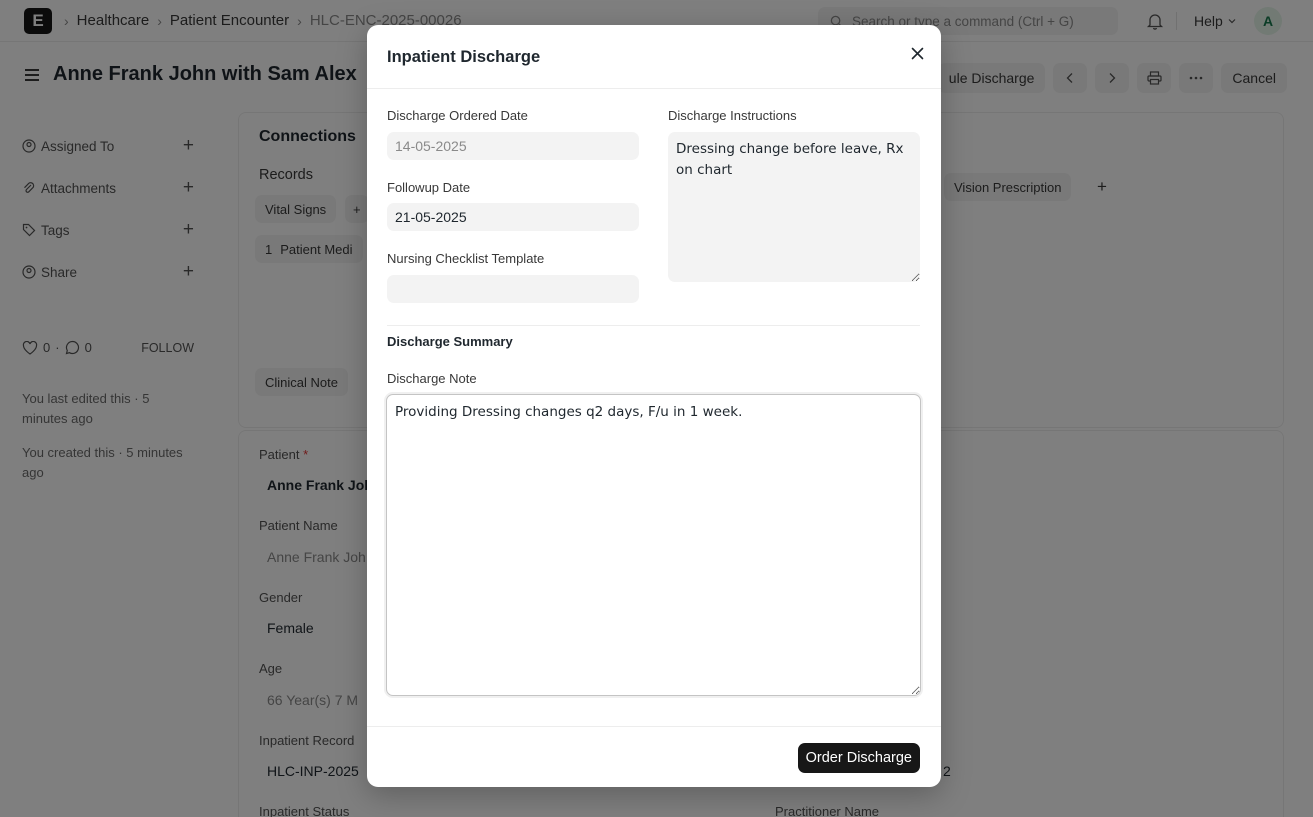  Describe the element at coordinates (432, 378) in the screenshot. I see `discharge-note-label: Discharge Note` at that location.